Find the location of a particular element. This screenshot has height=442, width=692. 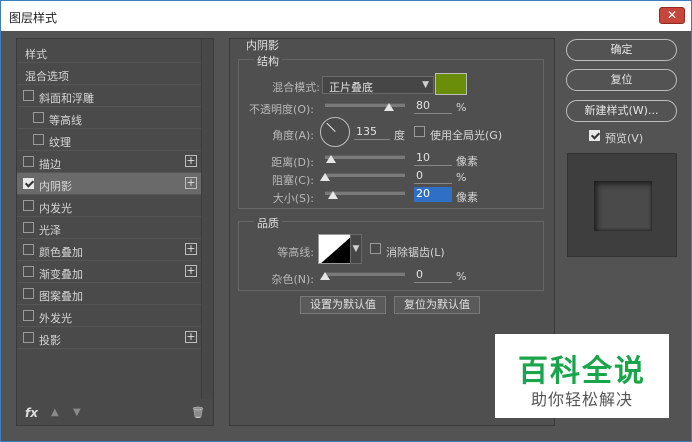

blend-mode-value: 正片叠底 is located at coordinates (351, 87).